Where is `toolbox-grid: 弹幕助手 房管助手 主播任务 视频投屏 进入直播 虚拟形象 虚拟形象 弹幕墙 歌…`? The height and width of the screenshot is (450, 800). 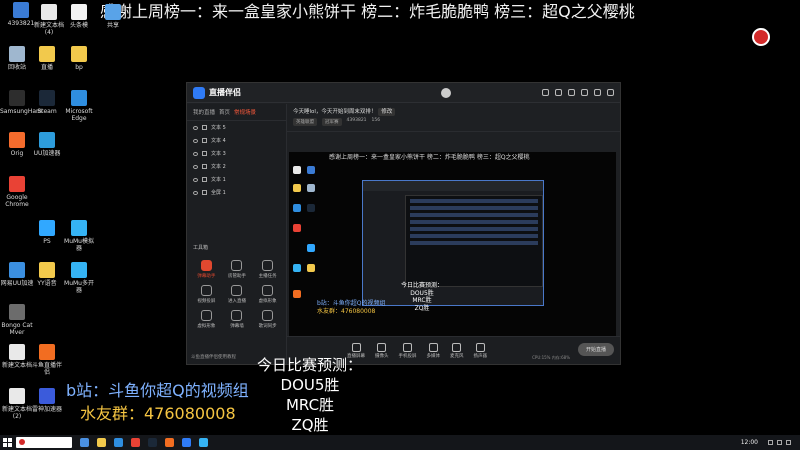 toolbox-grid: 弹幕助手 房管助手 主播任务 视频投屏 进入直播 虚拟形象 虚拟形象 弹幕墙 歌… is located at coordinates (237, 294).